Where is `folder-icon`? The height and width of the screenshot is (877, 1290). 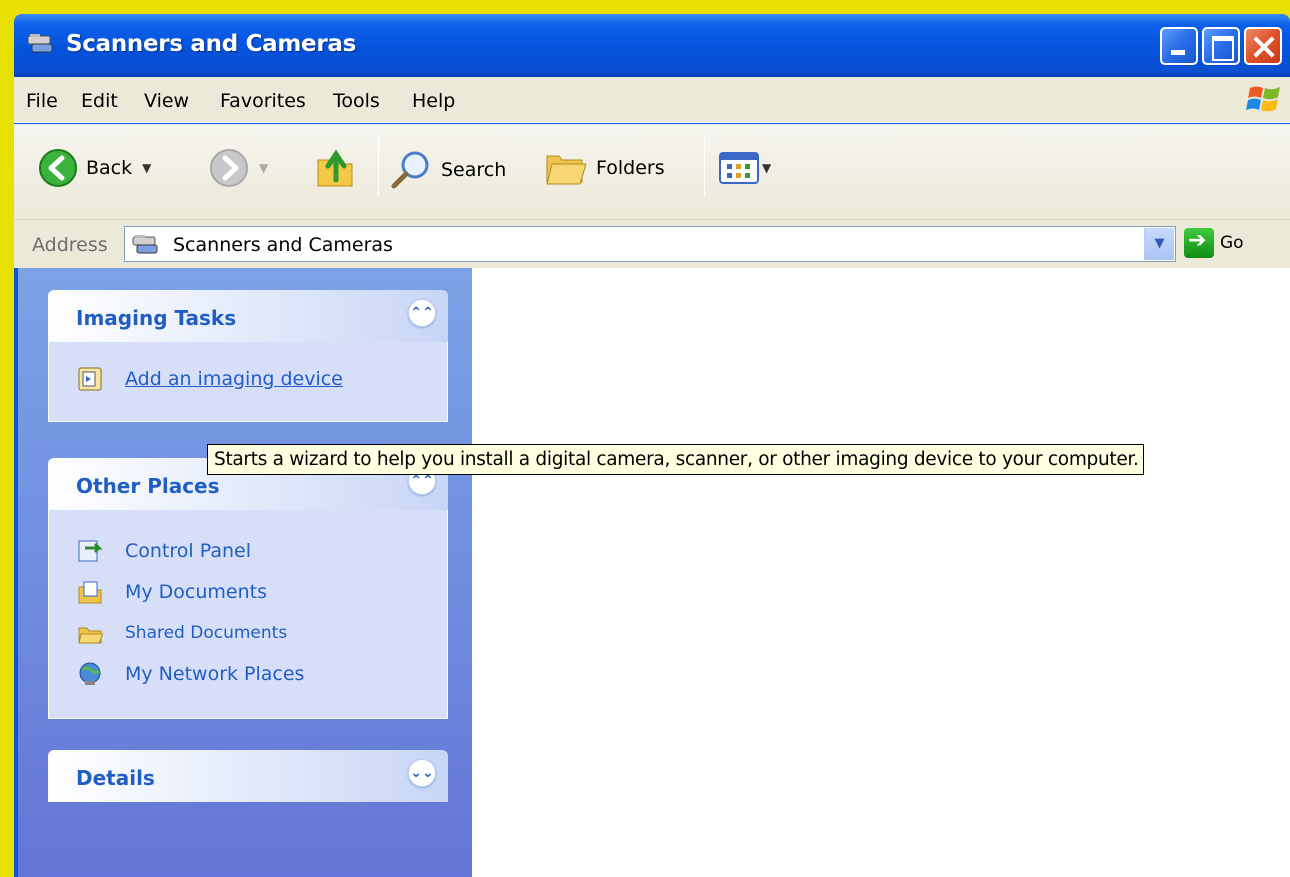
folder-icon is located at coordinates (90, 635).